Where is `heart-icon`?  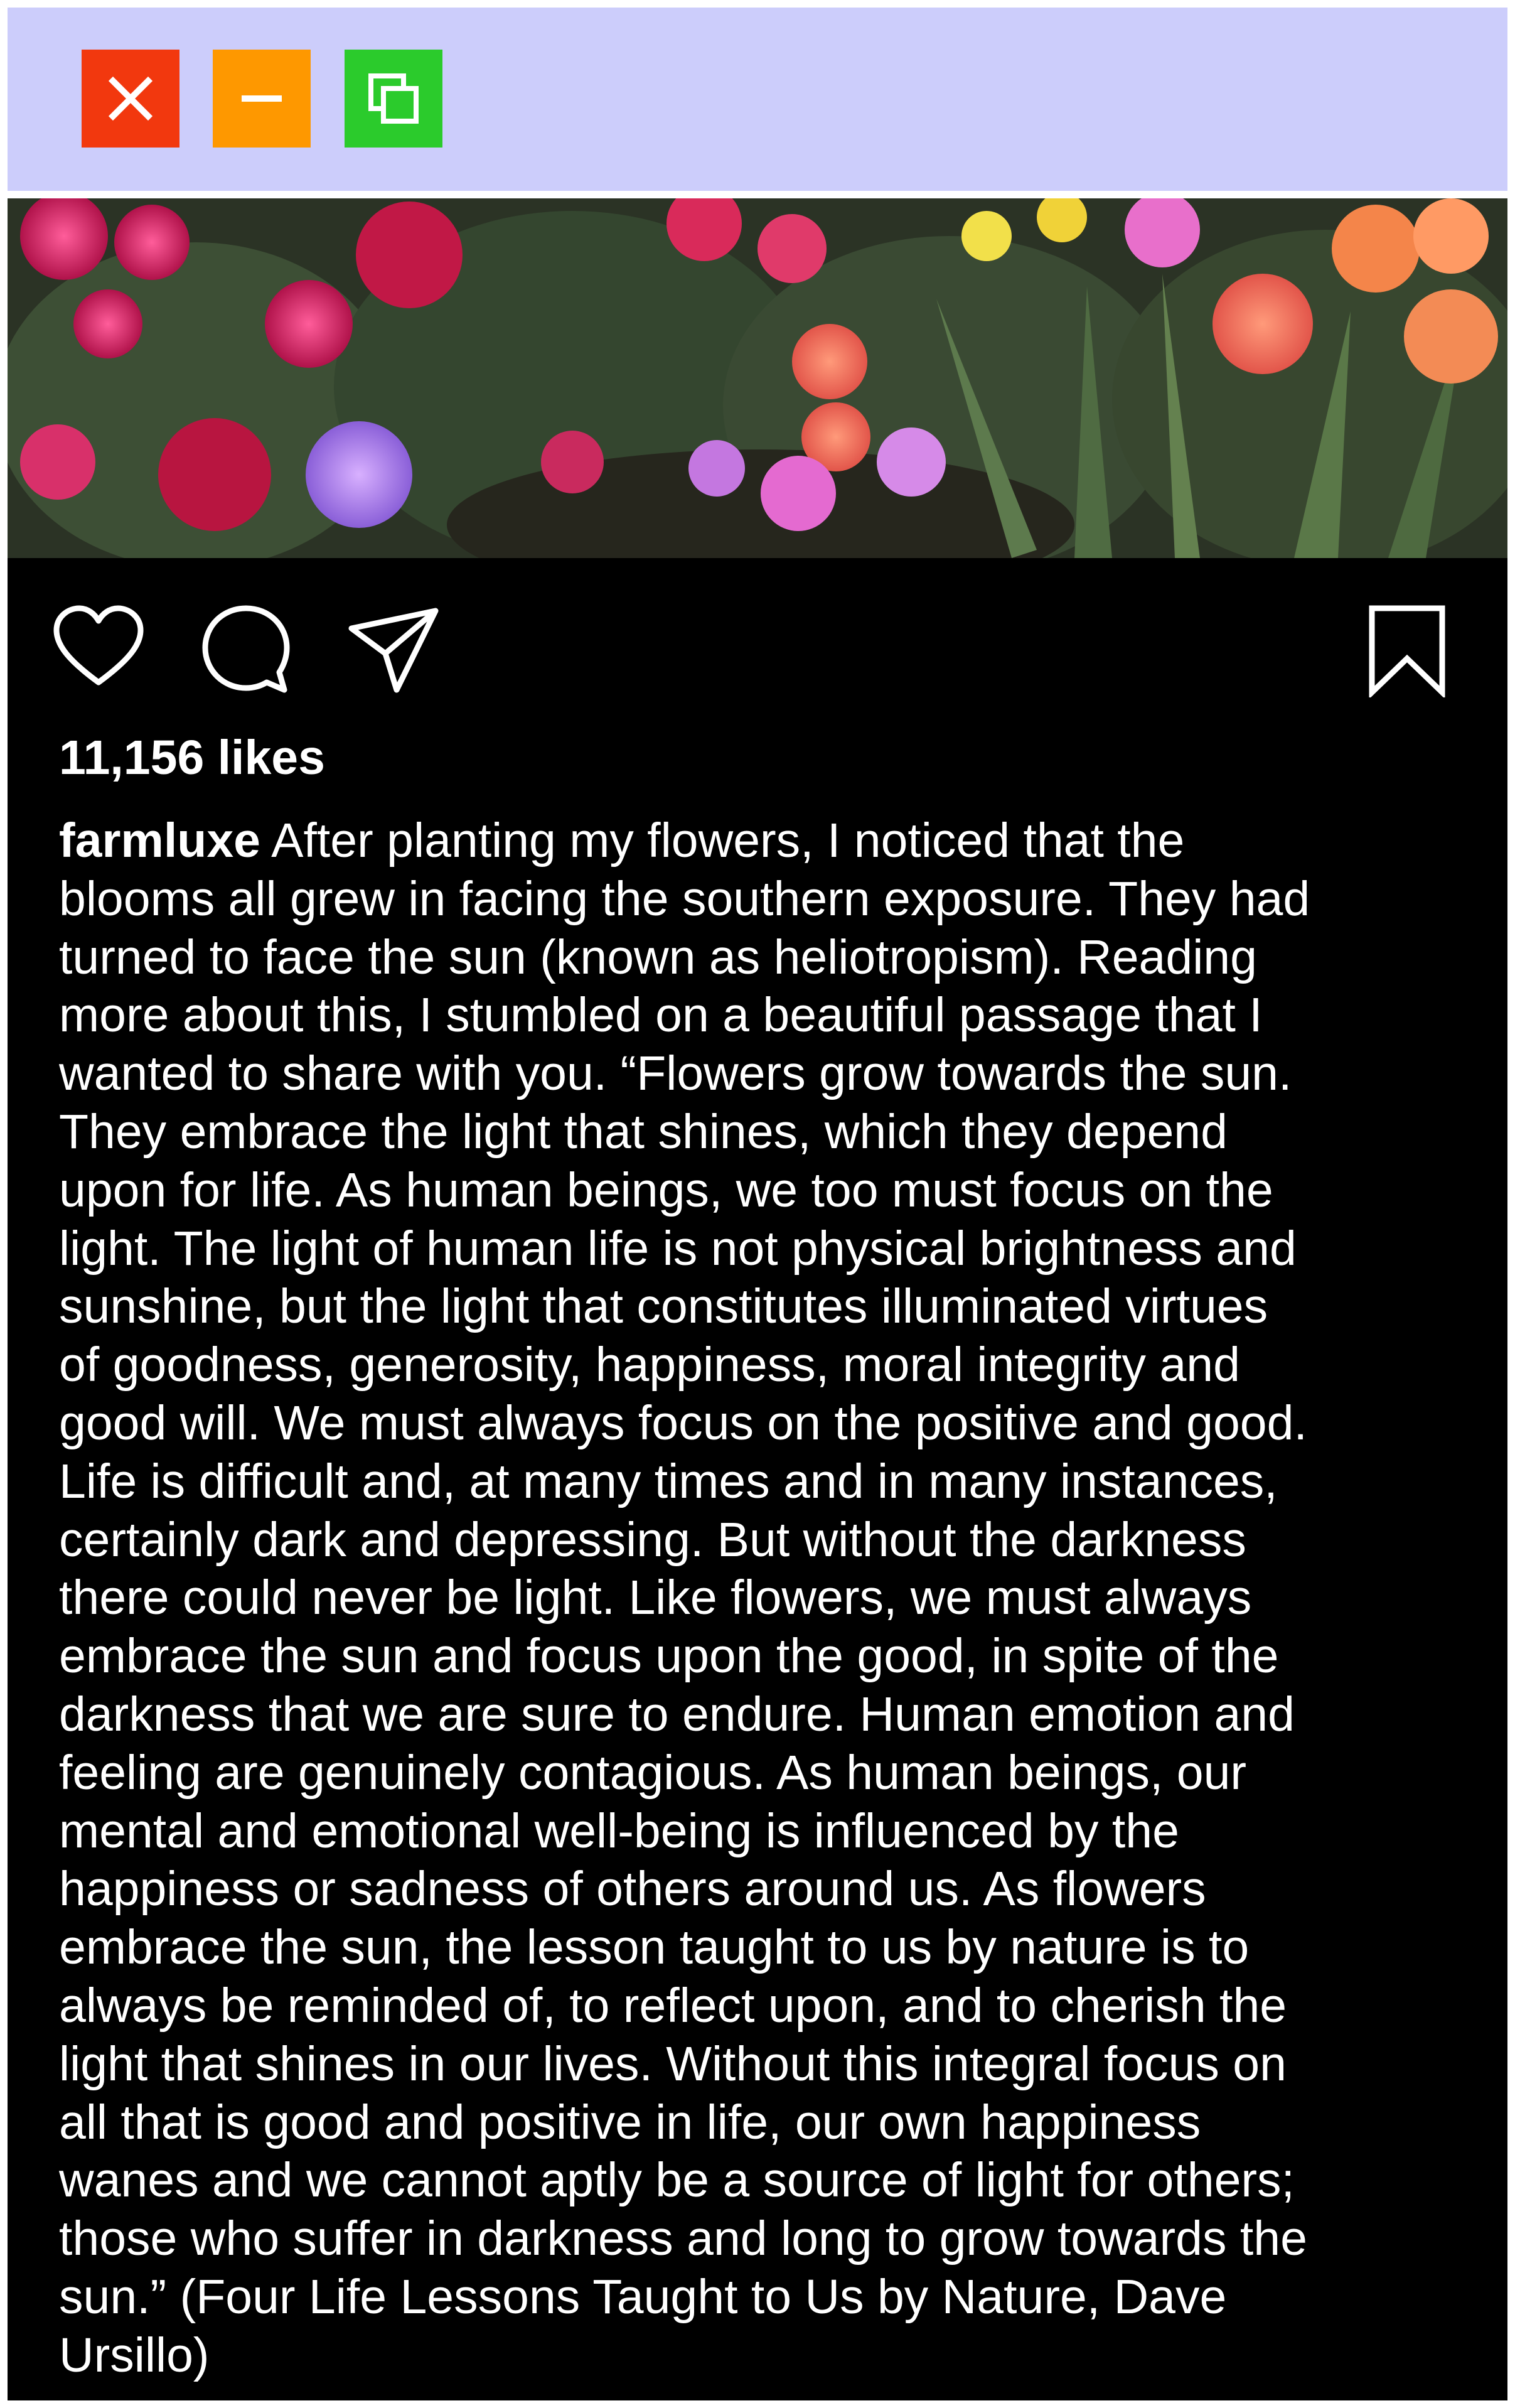 heart-icon is located at coordinates (99, 645).